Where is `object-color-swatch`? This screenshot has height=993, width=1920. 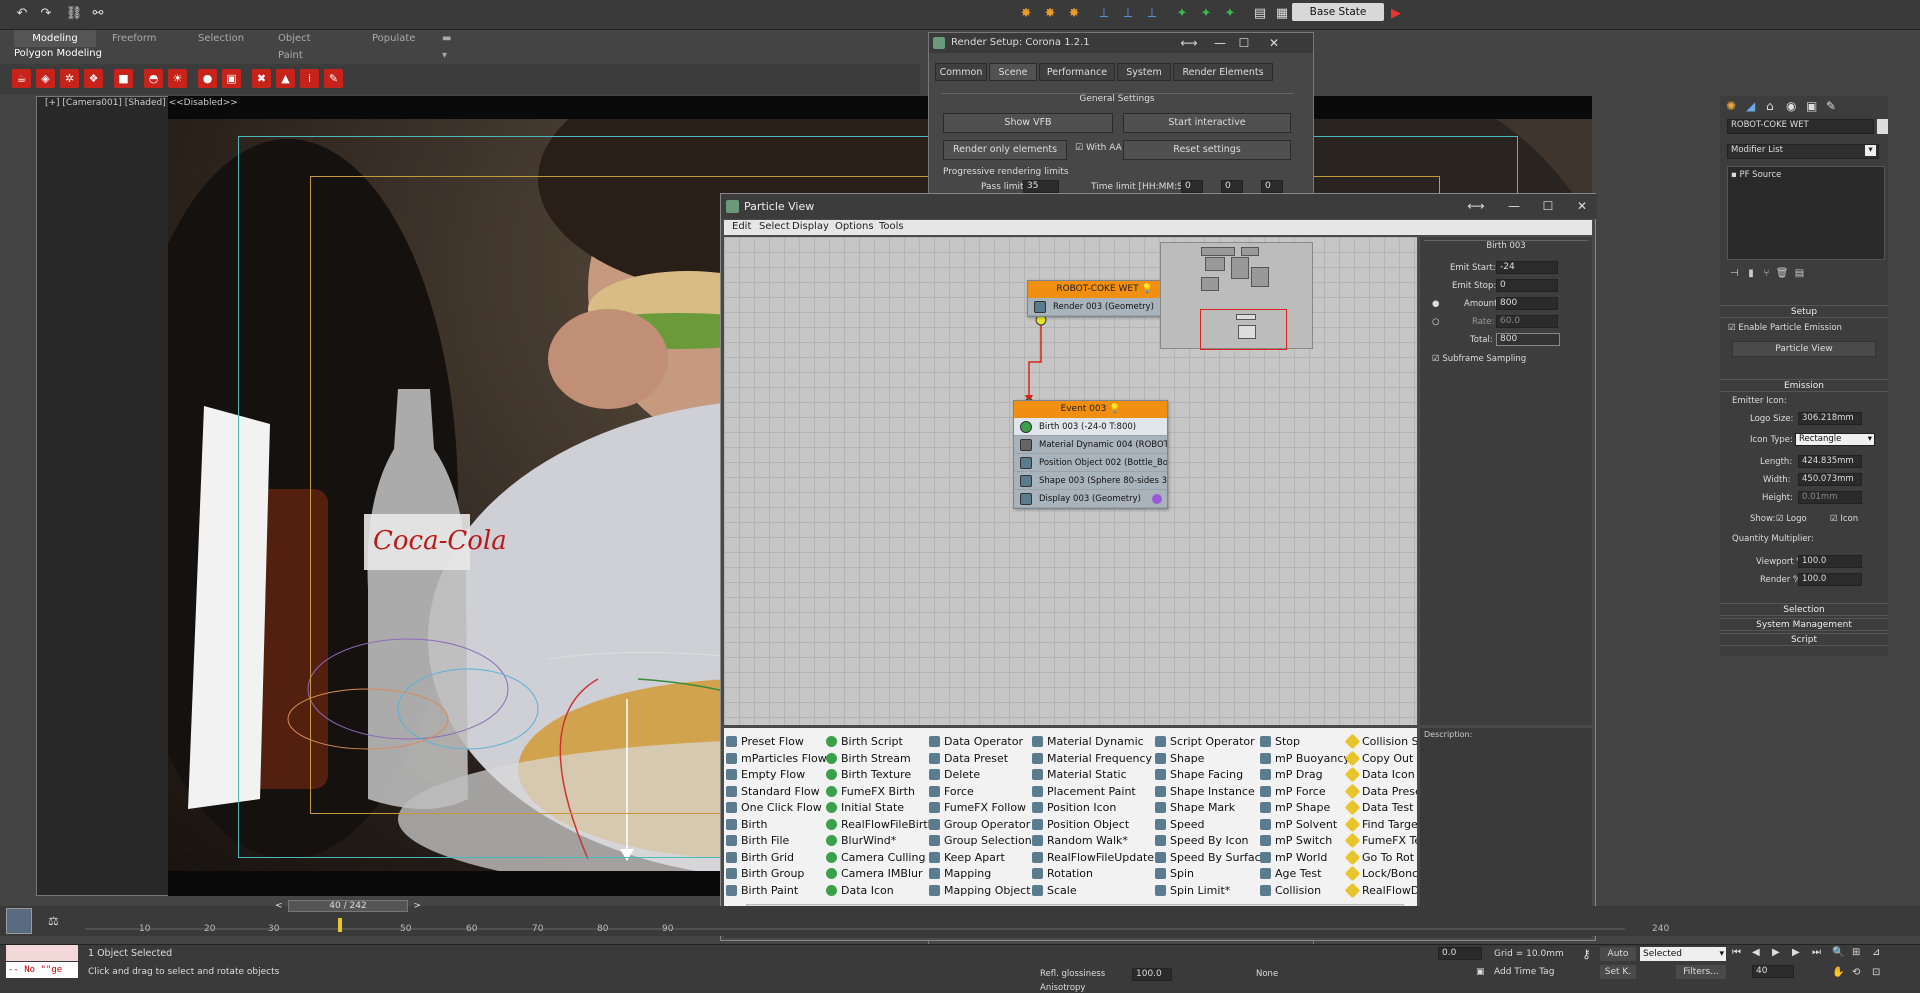 object-color-swatch is located at coordinates (1882, 126).